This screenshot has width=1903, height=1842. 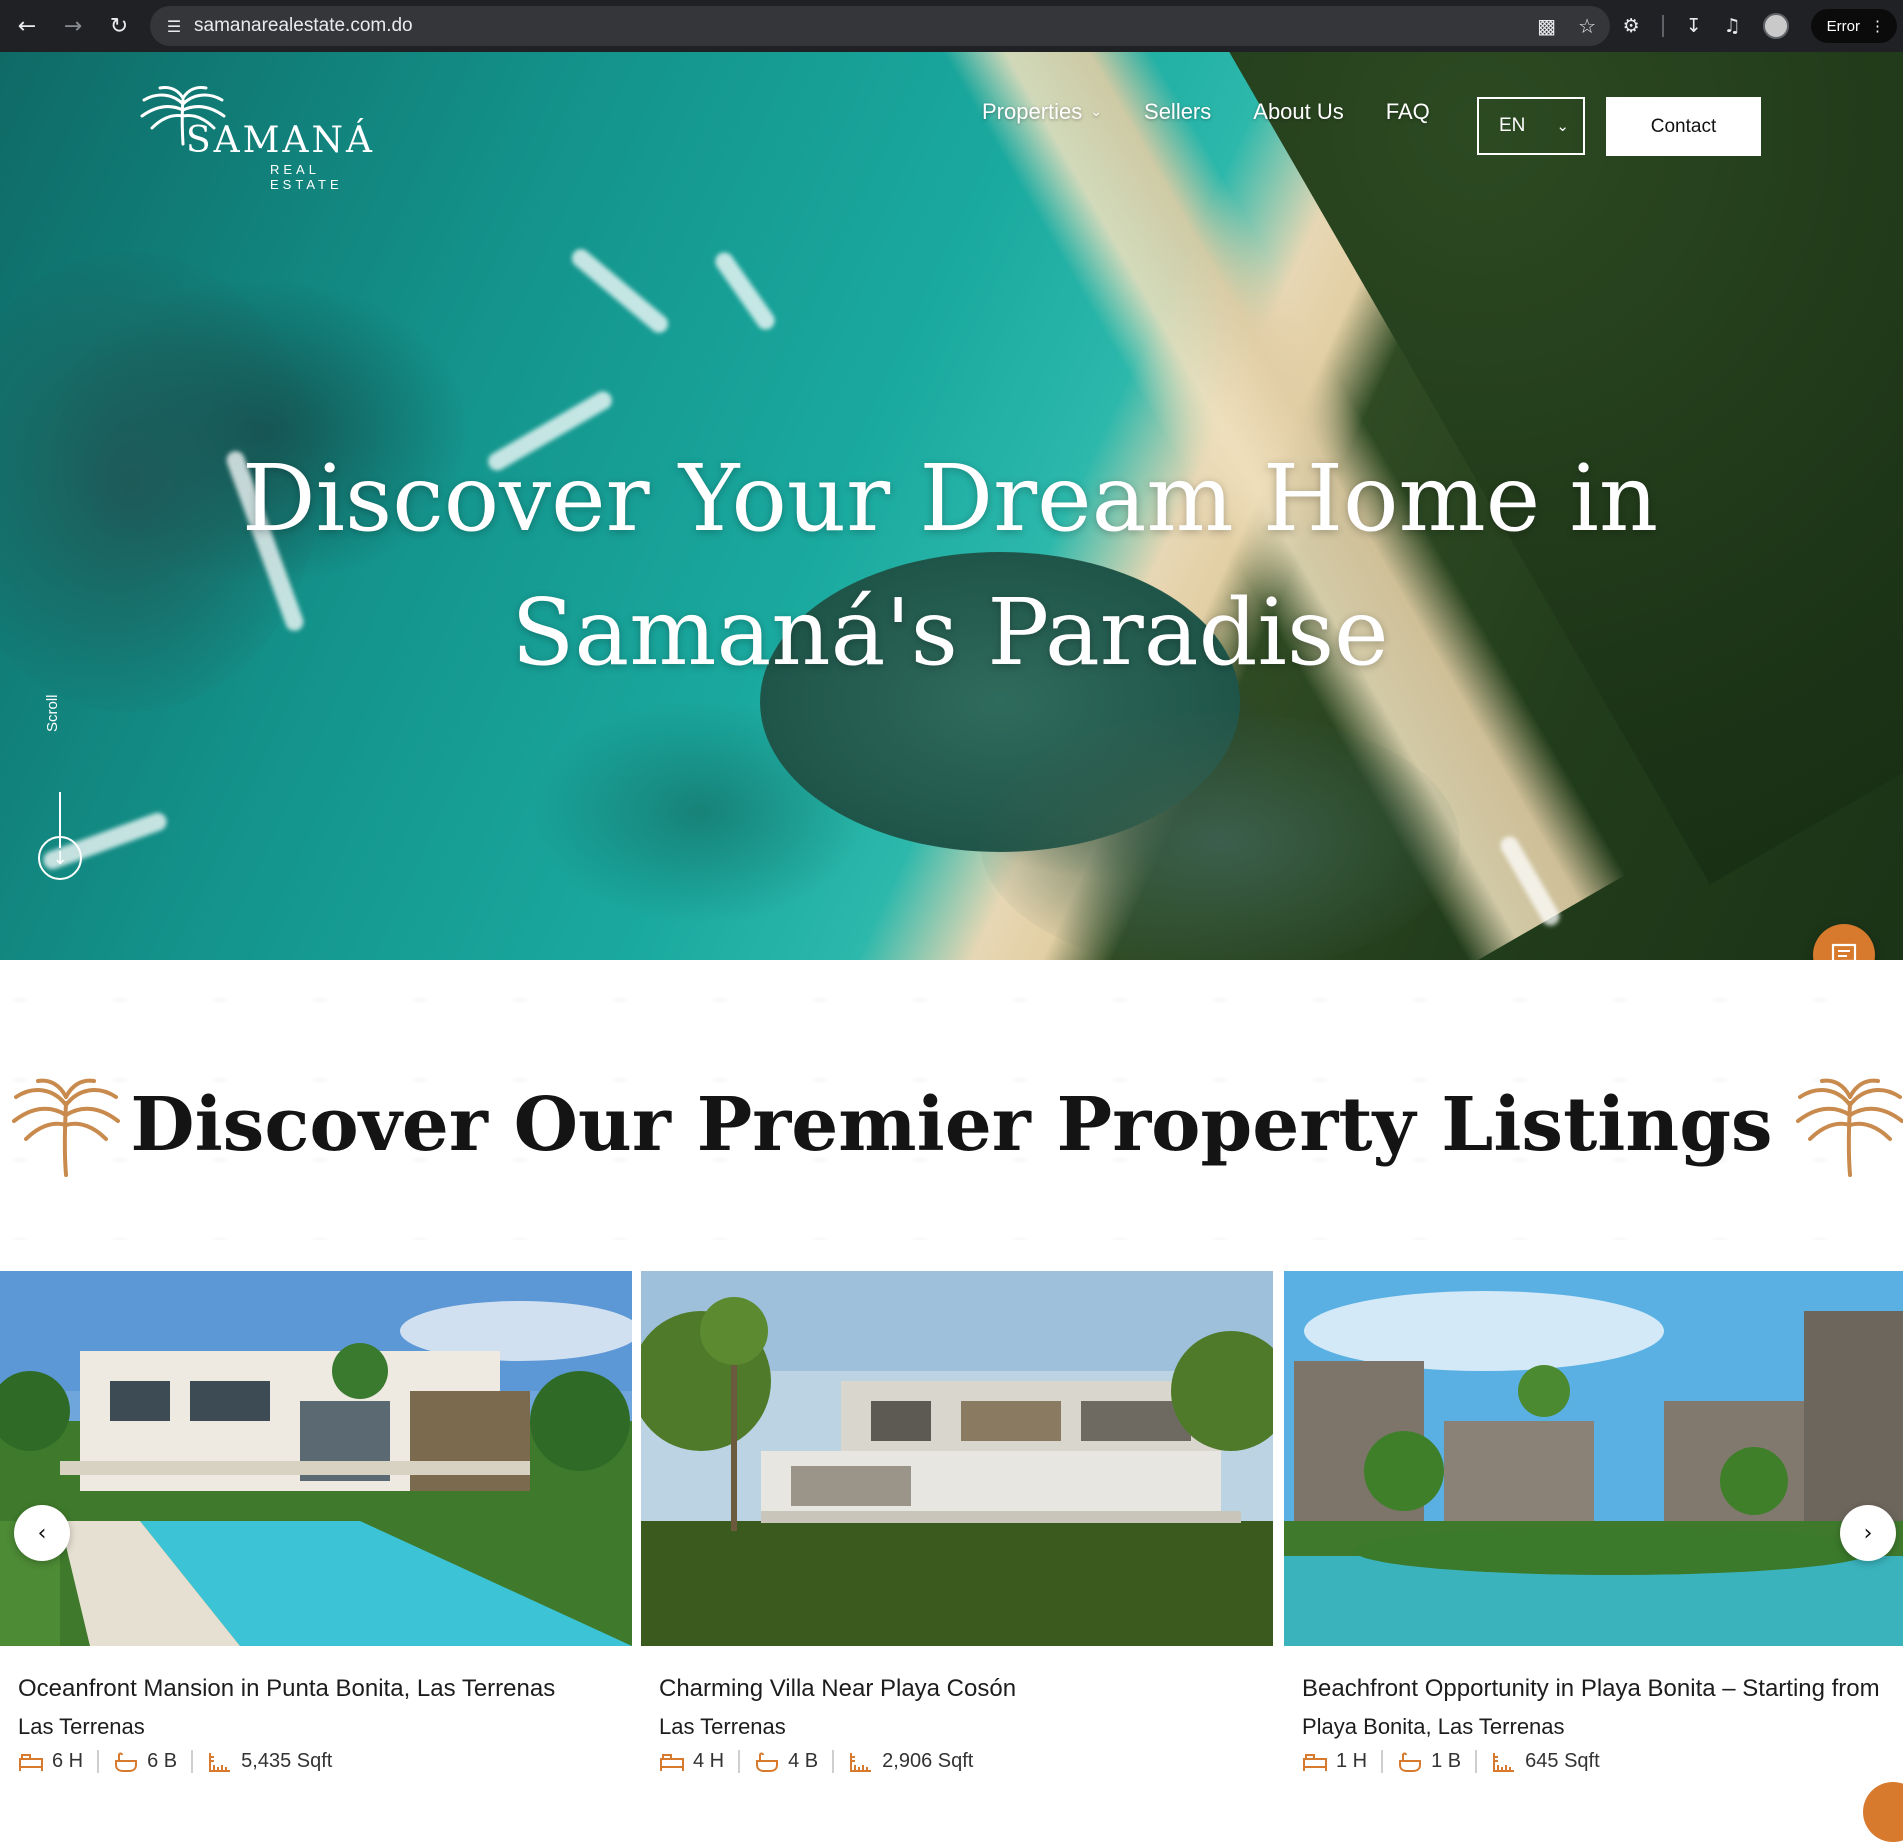 What do you see at coordinates (1531, 126) in the screenshot?
I see `language-selector: EN ⌄` at bounding box center [1531, 126].